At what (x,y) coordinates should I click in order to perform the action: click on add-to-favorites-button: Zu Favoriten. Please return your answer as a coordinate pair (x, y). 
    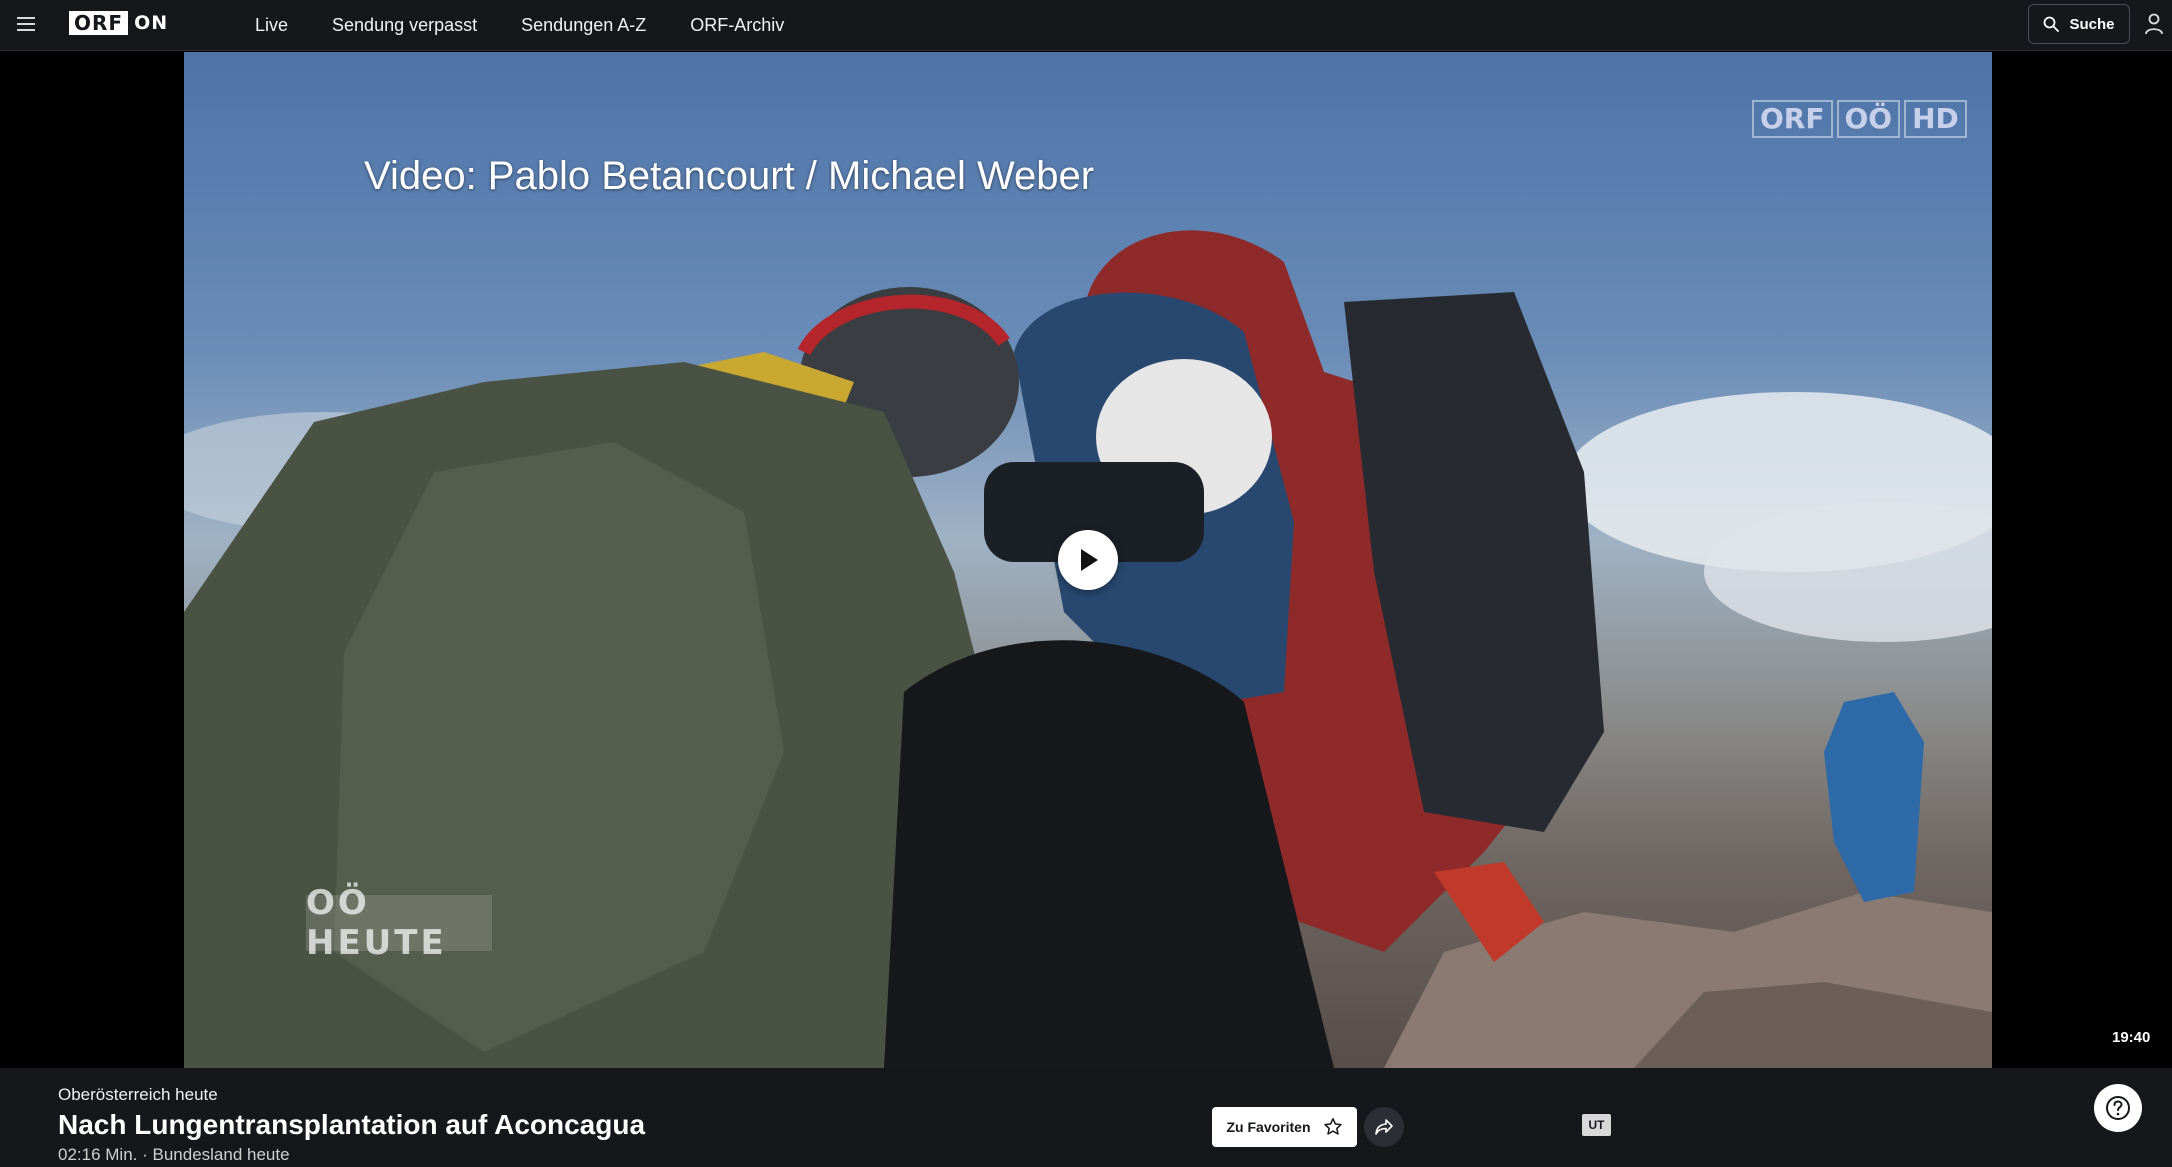
    Looking at the image, I should click on (1284, 1127).